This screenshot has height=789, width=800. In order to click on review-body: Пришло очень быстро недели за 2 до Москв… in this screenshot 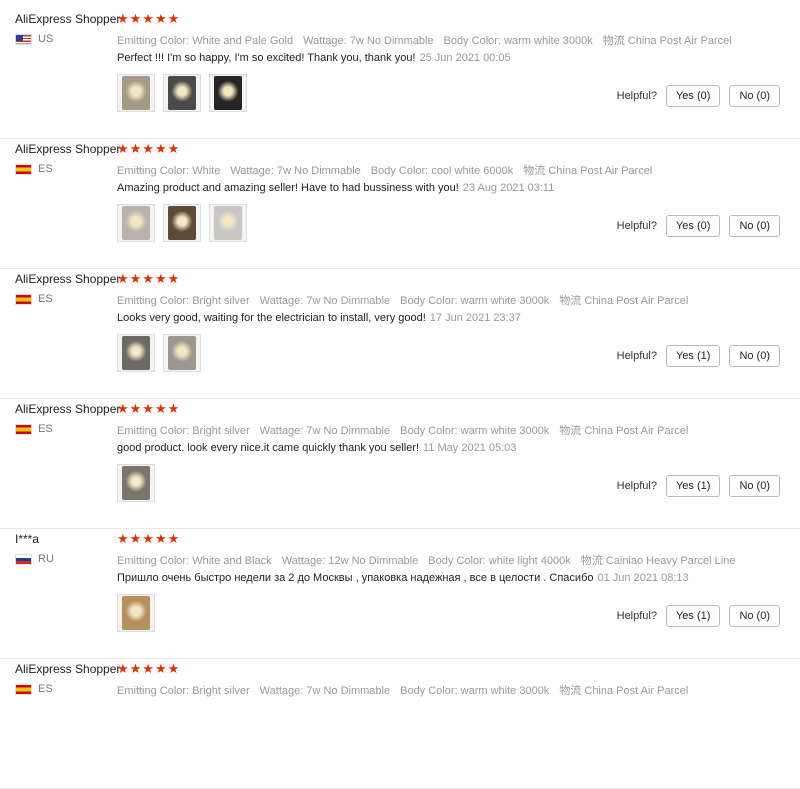, I will do `click(355, 578)`.